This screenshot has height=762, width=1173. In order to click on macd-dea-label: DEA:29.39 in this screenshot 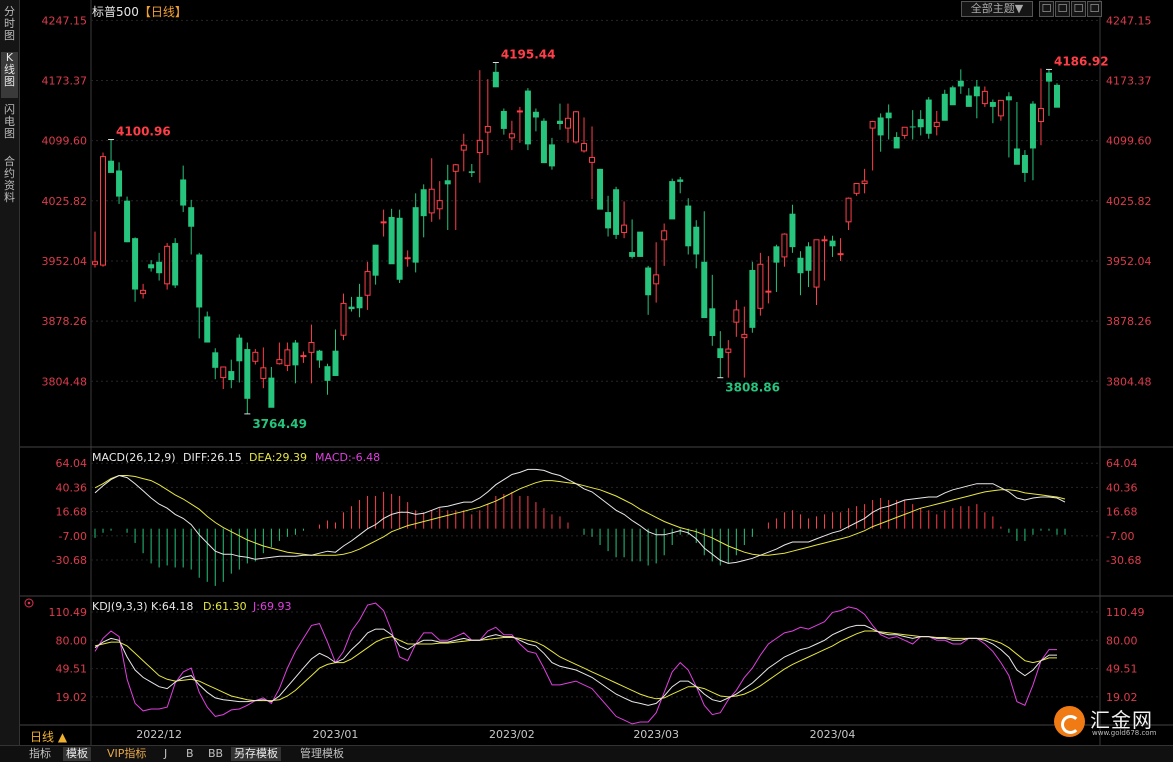, I will do `click(278, 457)`.